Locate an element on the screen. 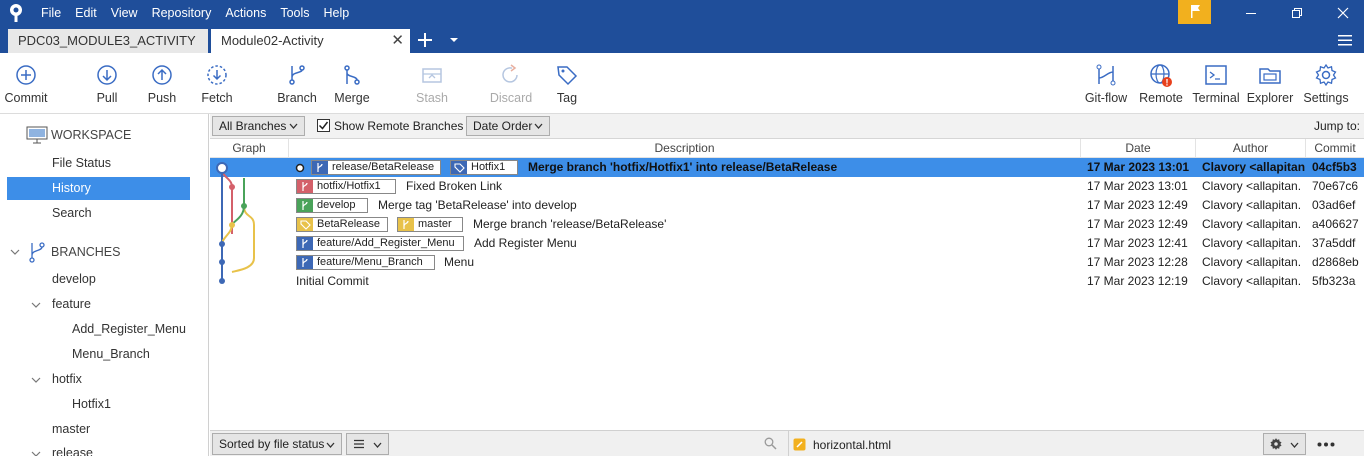  sidebar-item-hotfix: hotfix is located at coordinates (98, 379).